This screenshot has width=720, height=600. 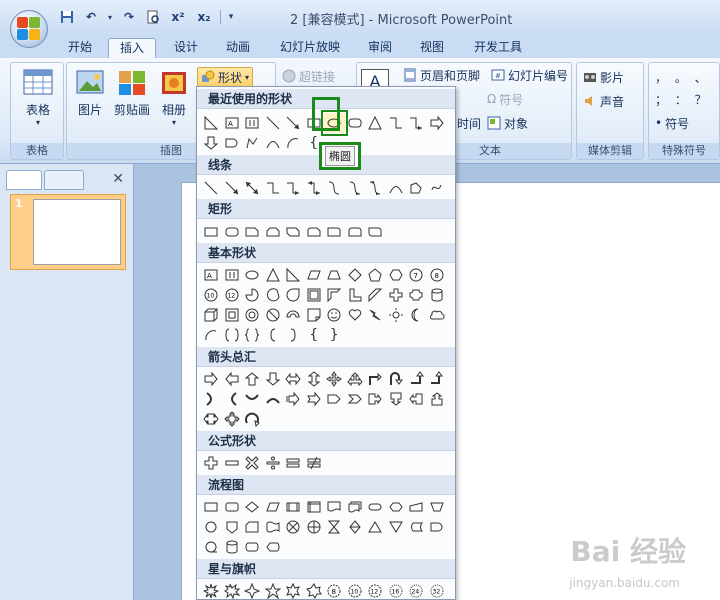 I want to click on curved-connector-shape, so click(x=334, y=188).